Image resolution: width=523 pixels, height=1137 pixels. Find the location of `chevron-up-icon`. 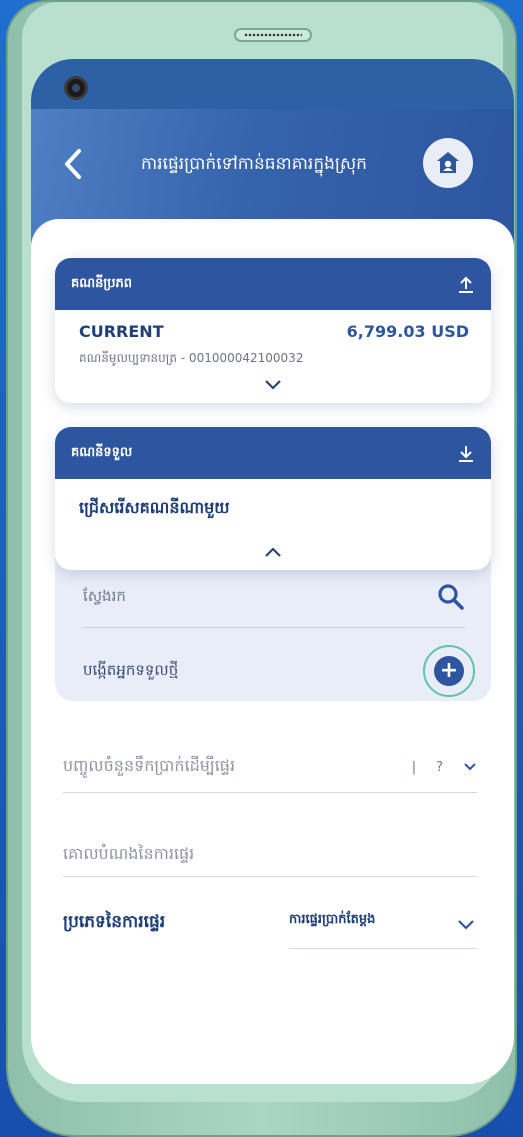

chevron-up-icon is located at coordinates (273, 552).